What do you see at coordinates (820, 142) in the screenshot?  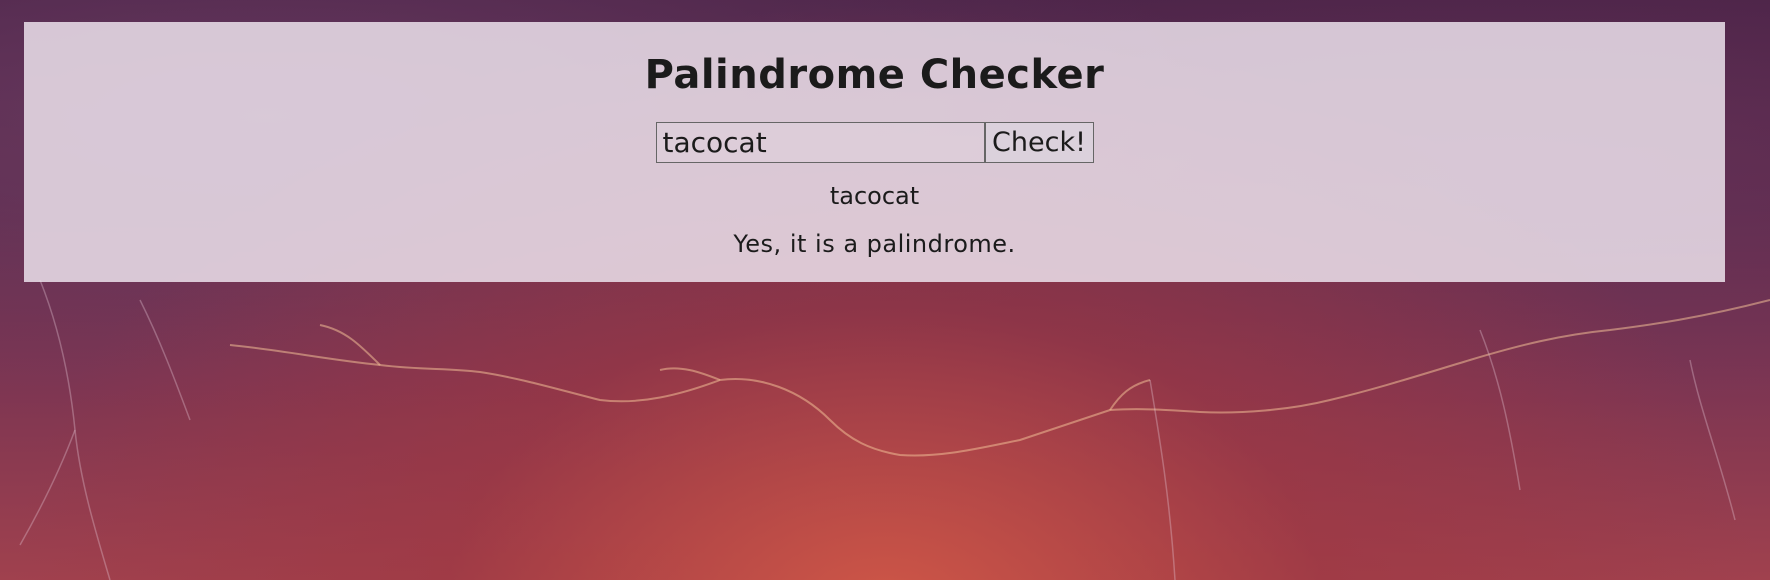 I see `palindrome-input` at bounding box center [820, 142].